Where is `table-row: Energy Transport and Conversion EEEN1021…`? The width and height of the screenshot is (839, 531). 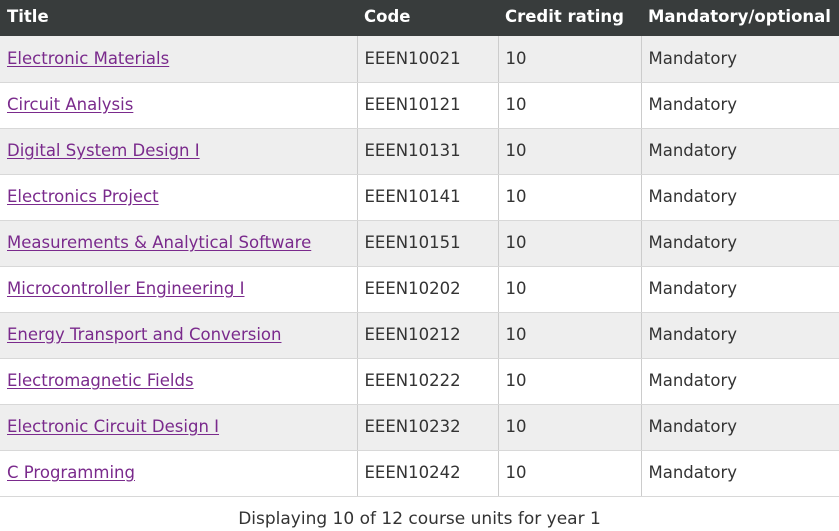
table-row: Energy Transport and Conversion EEEN1021… is located at coordinates (419, 335).